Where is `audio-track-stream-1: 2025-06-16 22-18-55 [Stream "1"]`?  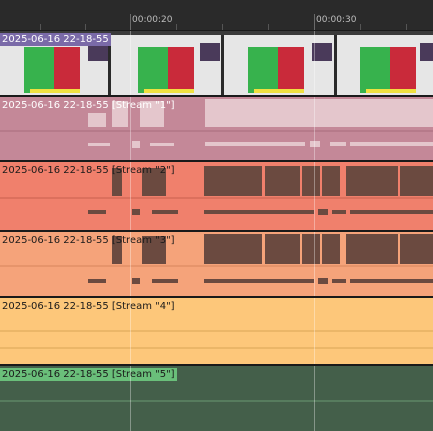
audio-track-stream-1: 2025-06-16 22-18-55 [Stream "1"] is located at coordinates (216, 128).